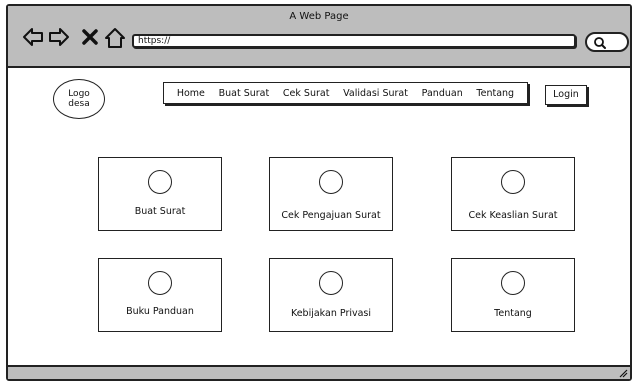 The height and width of the screenshot is (385, 640). I want to click on card-label: Tentang, so click(513, 313).